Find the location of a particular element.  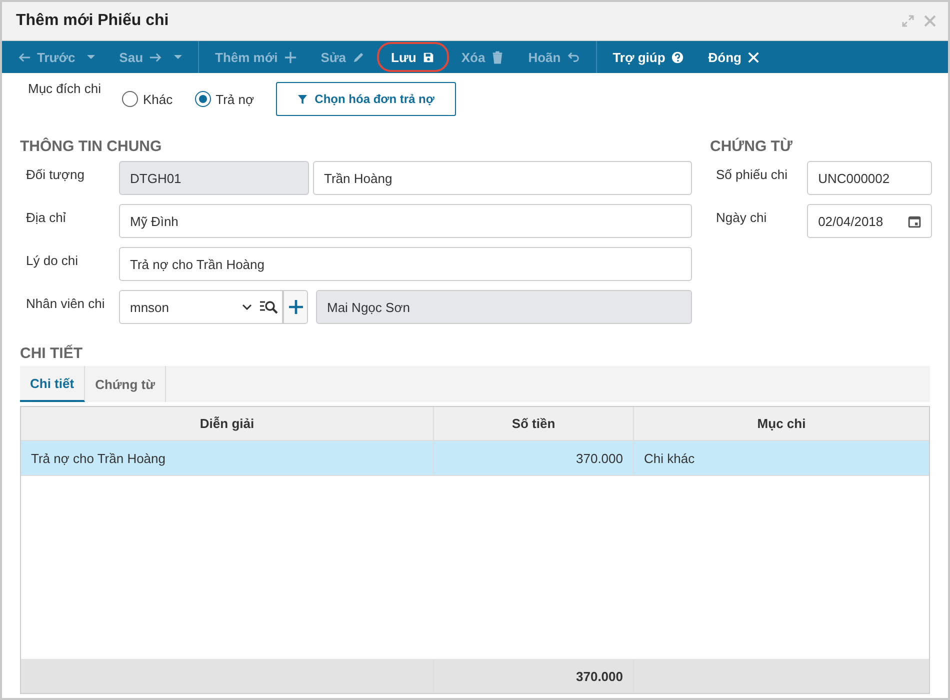

calendar-icon is located at coordinates (914, 221).